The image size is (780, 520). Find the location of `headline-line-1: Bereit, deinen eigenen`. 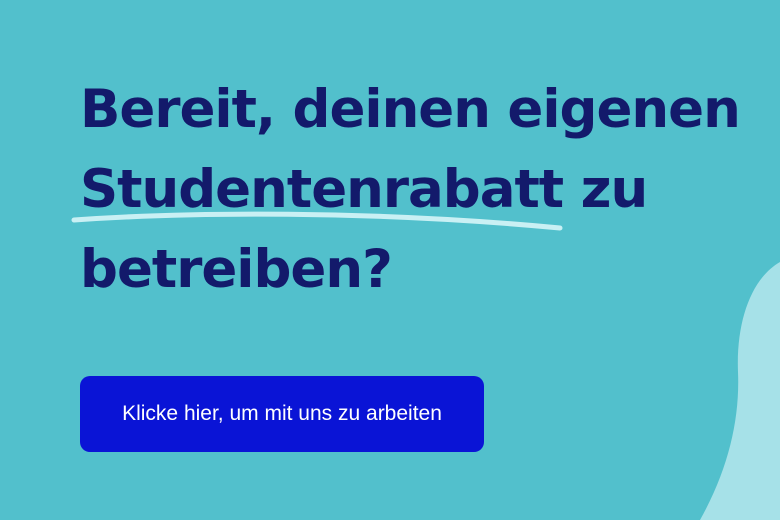

headline-line-1: Bereit, deinen eigenen is located at coordinates (410, 109).